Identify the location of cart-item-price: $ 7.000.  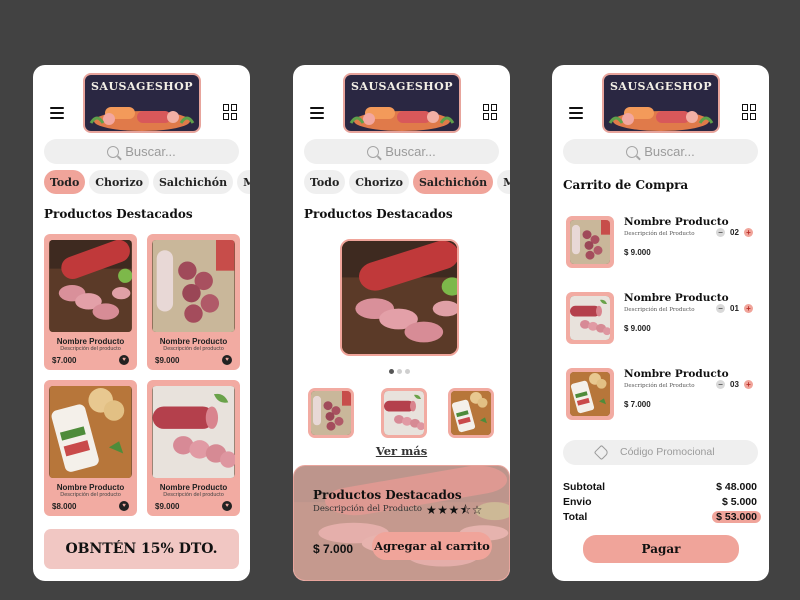
(637, 404).